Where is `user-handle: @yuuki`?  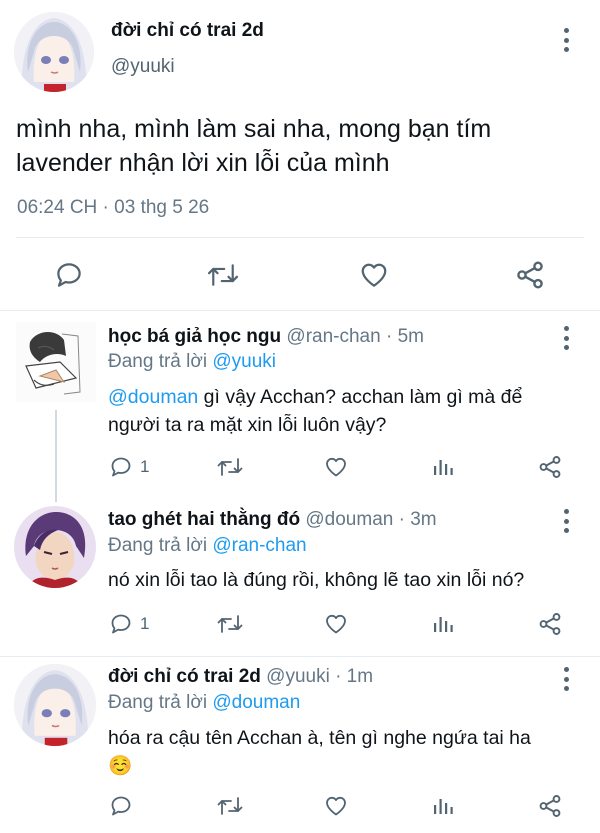 user-handle: @yuuki is located at coordinates (143, 67).